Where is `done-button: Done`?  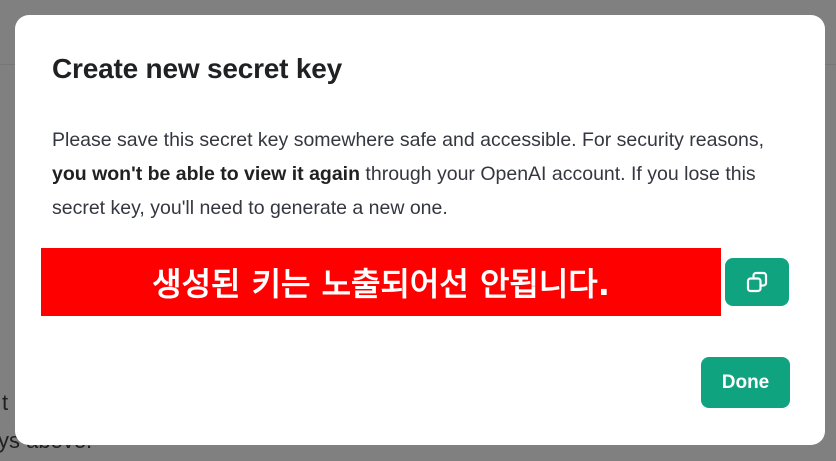 done-button: Done is located at coordinates (745, 382).